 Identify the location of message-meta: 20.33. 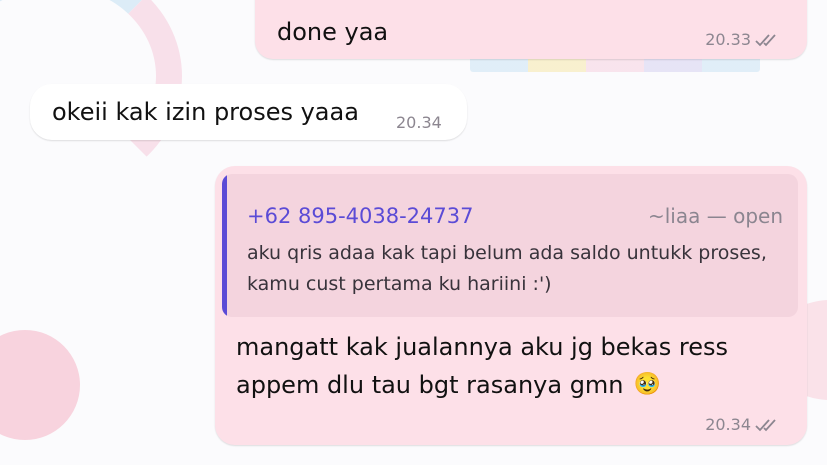
(742, 39).